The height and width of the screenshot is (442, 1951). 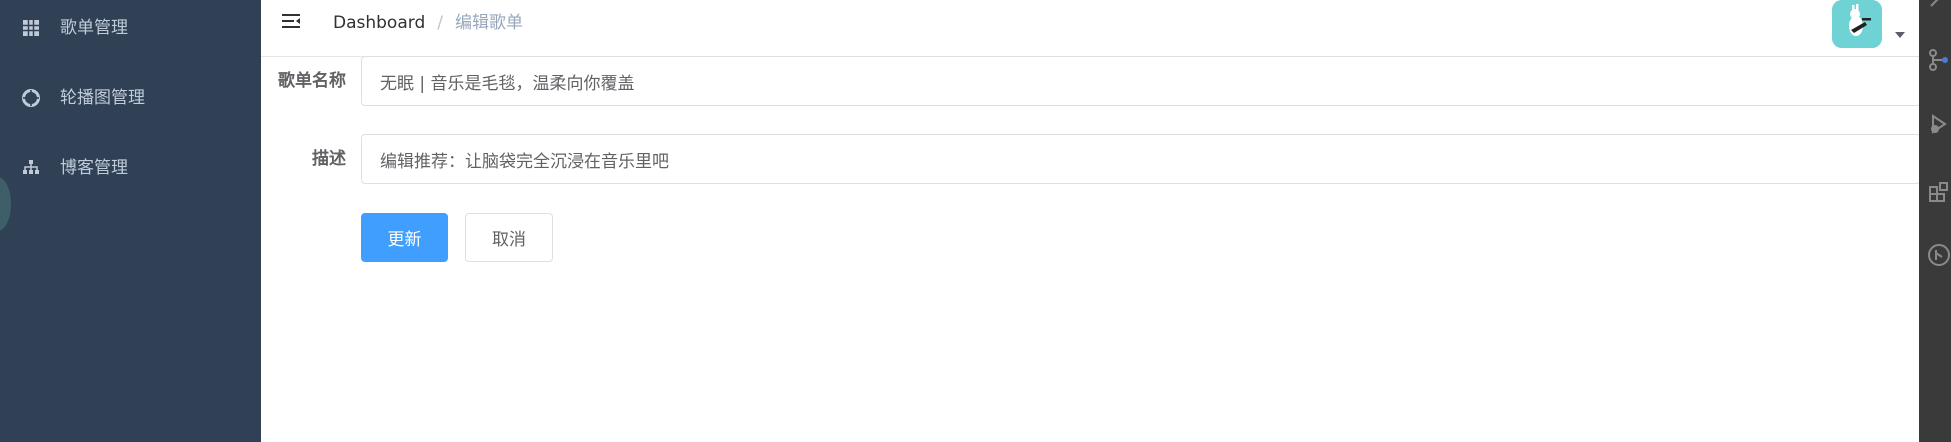 I want to click on hamburger-icon, so click(x=292, y=23).